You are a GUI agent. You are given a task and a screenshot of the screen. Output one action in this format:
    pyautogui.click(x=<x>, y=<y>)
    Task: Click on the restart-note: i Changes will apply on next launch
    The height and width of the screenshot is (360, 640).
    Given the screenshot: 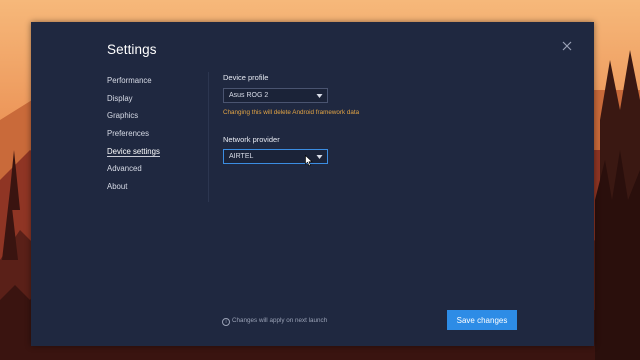 What is the action you would take?
    pyautogui.click(x=274, y=321)
    